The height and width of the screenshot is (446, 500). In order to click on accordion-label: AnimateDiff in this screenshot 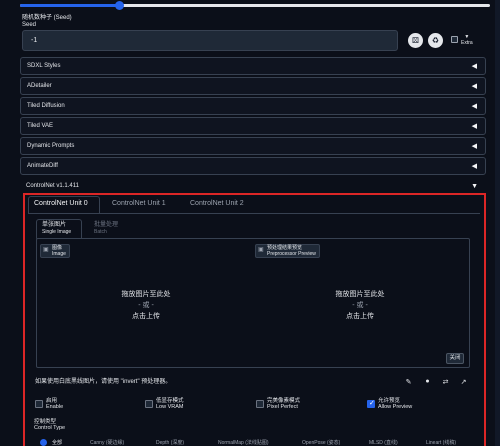, I will do `click(42, 166)`.